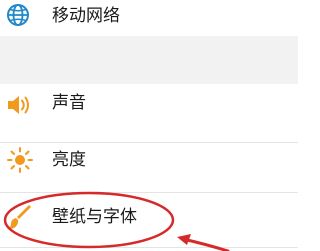 The width and height of the screenshot is (320, 251). Describe the element at coordinates (149, 18) in the screenshot. I see `settings-item-mobile-network: 移动网络` at that location.